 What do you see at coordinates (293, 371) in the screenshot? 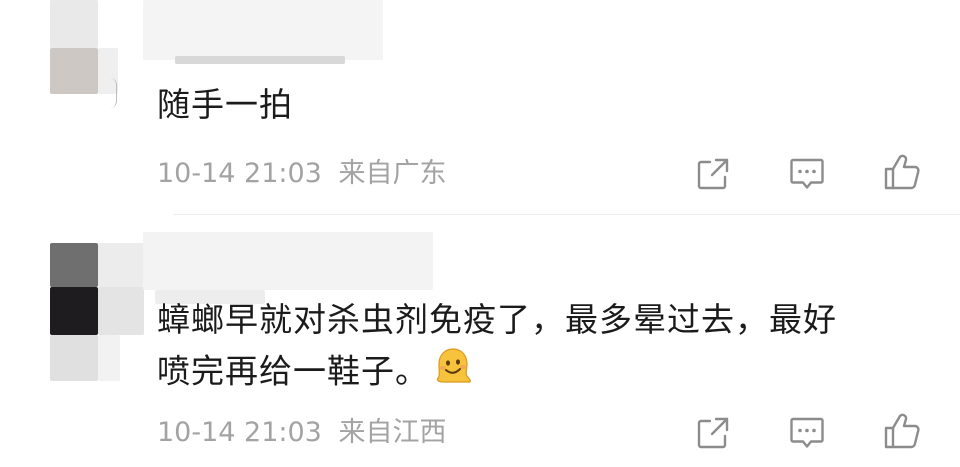
I see `comment-text-line-2-body: 喷完再给一鞋子。` at bounding box center [293, 371].